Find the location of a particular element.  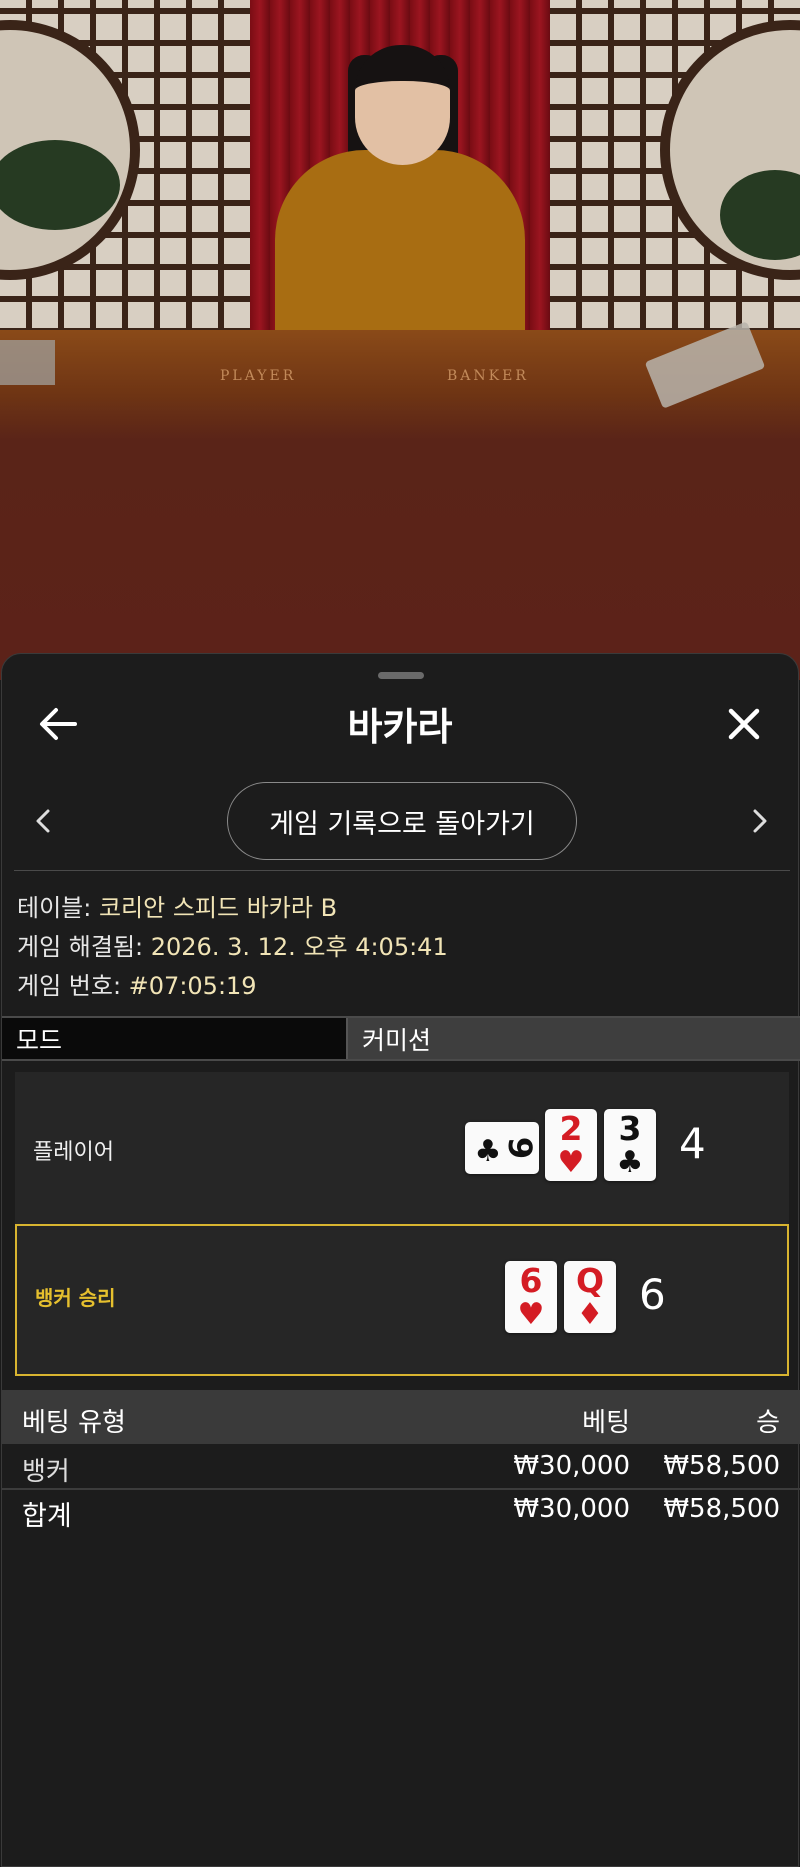

total-bet: ₩30,000 is located at coordinates (571, 1509).